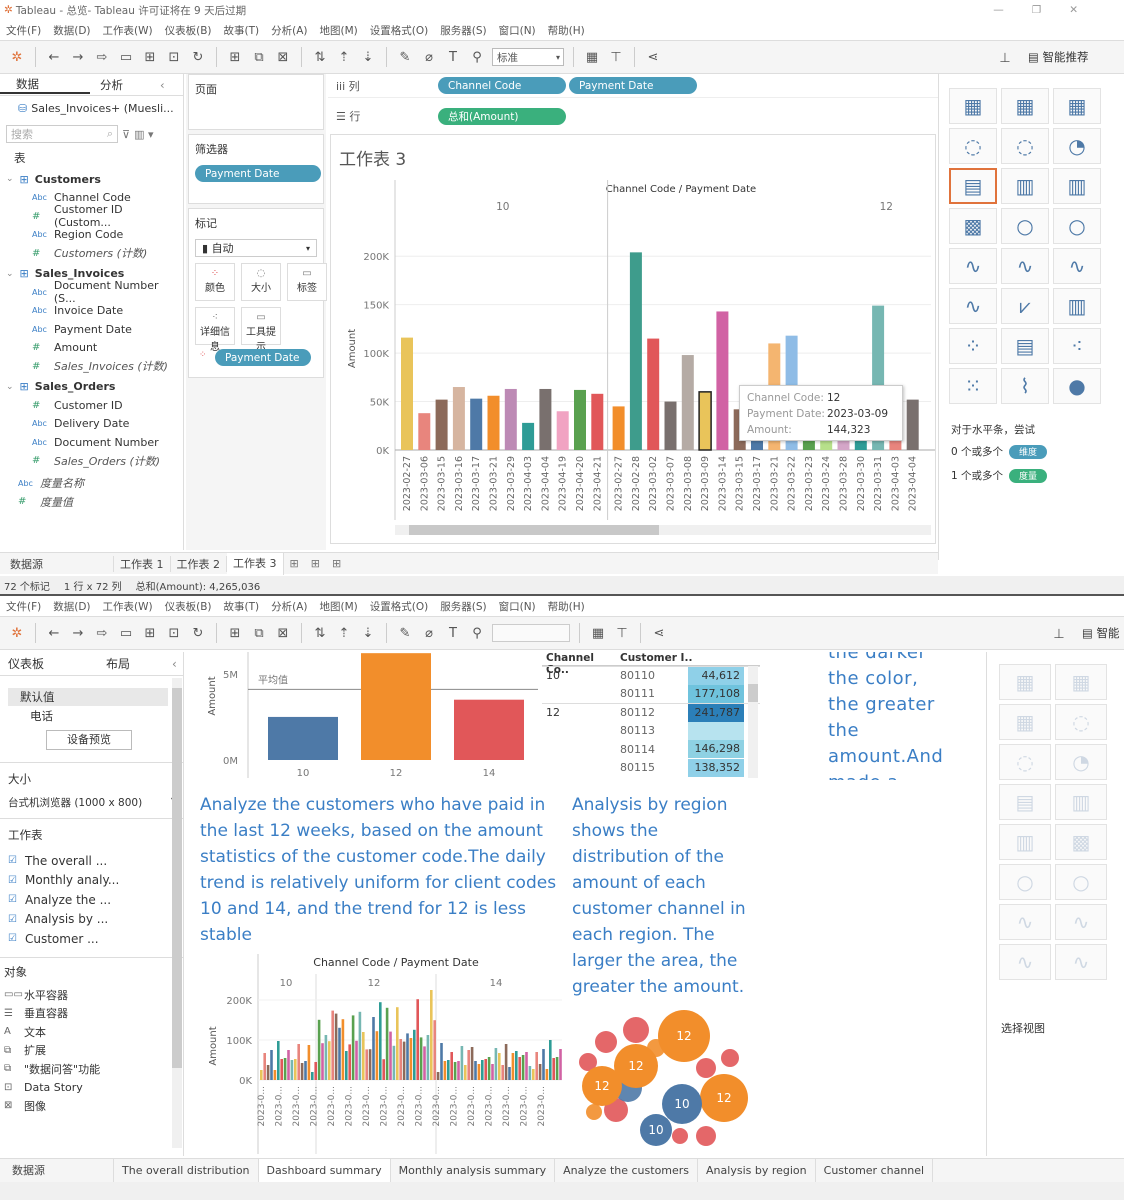 The height and width of the screenshot is (1200, 1124). What do you see at coordinates (651, 749) in the screenshot?
I see `table-row: 80114 146,298` at bounding box center [651, 749].